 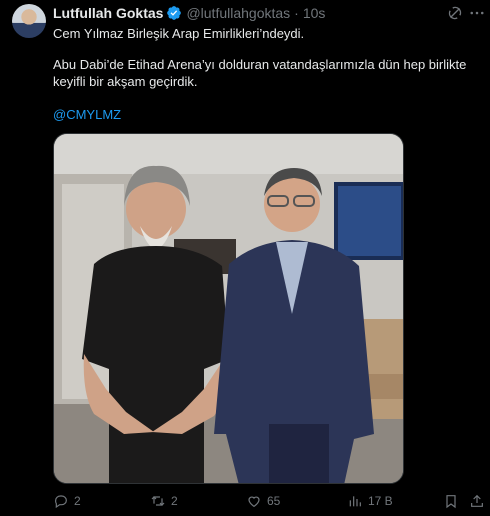 I want to click on like-button: 65, so click(x=263, y=501).